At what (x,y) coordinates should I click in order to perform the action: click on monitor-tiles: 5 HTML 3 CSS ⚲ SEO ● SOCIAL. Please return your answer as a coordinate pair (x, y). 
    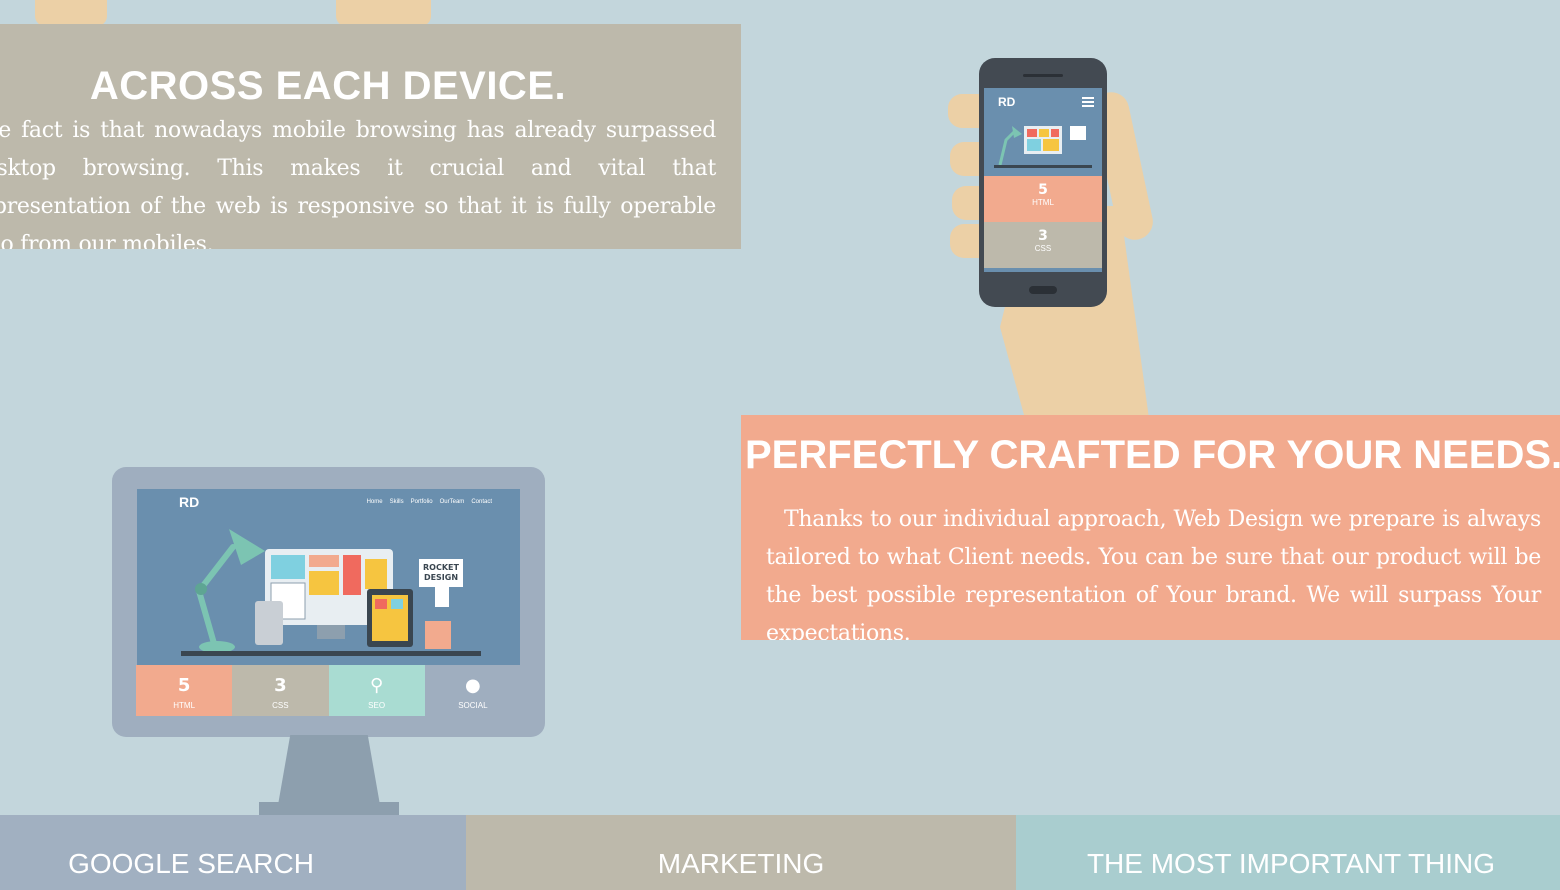
    Looking at the image, I should click on (328, 690).